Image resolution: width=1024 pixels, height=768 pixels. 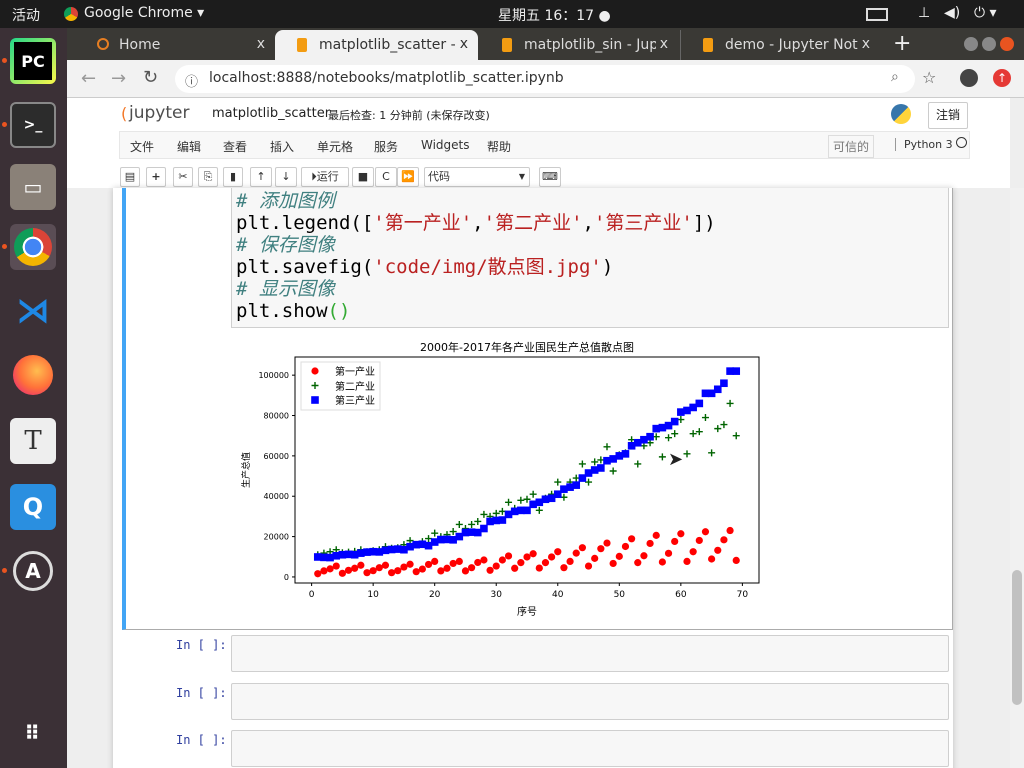 What do you see at coordinates (895, 77) in the screenshot?
I see `zoom-icon: ⌕` at bounding box center [895, 77].